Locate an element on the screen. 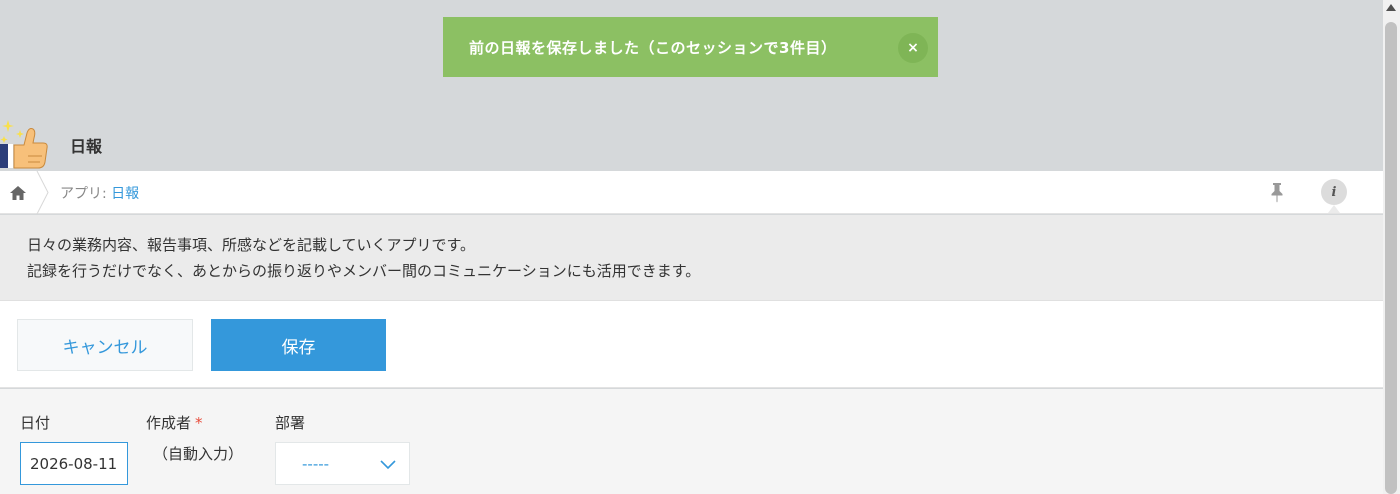 The width and height of the screenshot is (1400, 494). save-button: 保存 is located at coordinates (298, 345).